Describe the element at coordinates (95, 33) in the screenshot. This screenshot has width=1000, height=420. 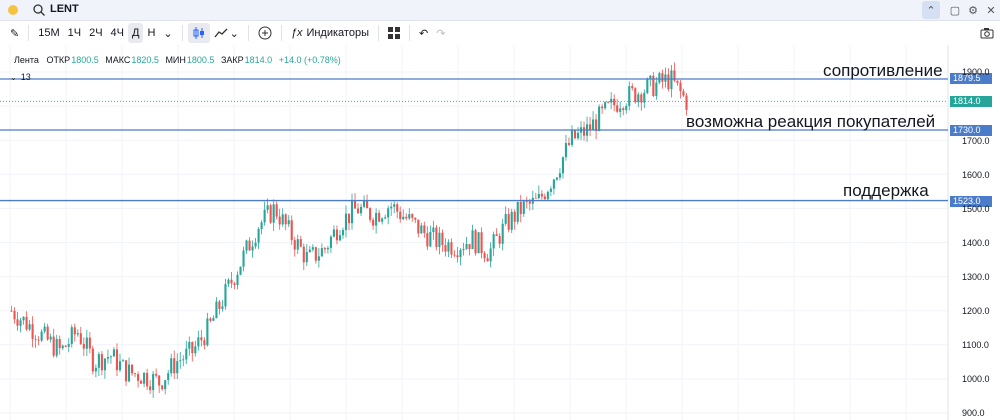
I see `interval-2h: 2Ч` at that location.